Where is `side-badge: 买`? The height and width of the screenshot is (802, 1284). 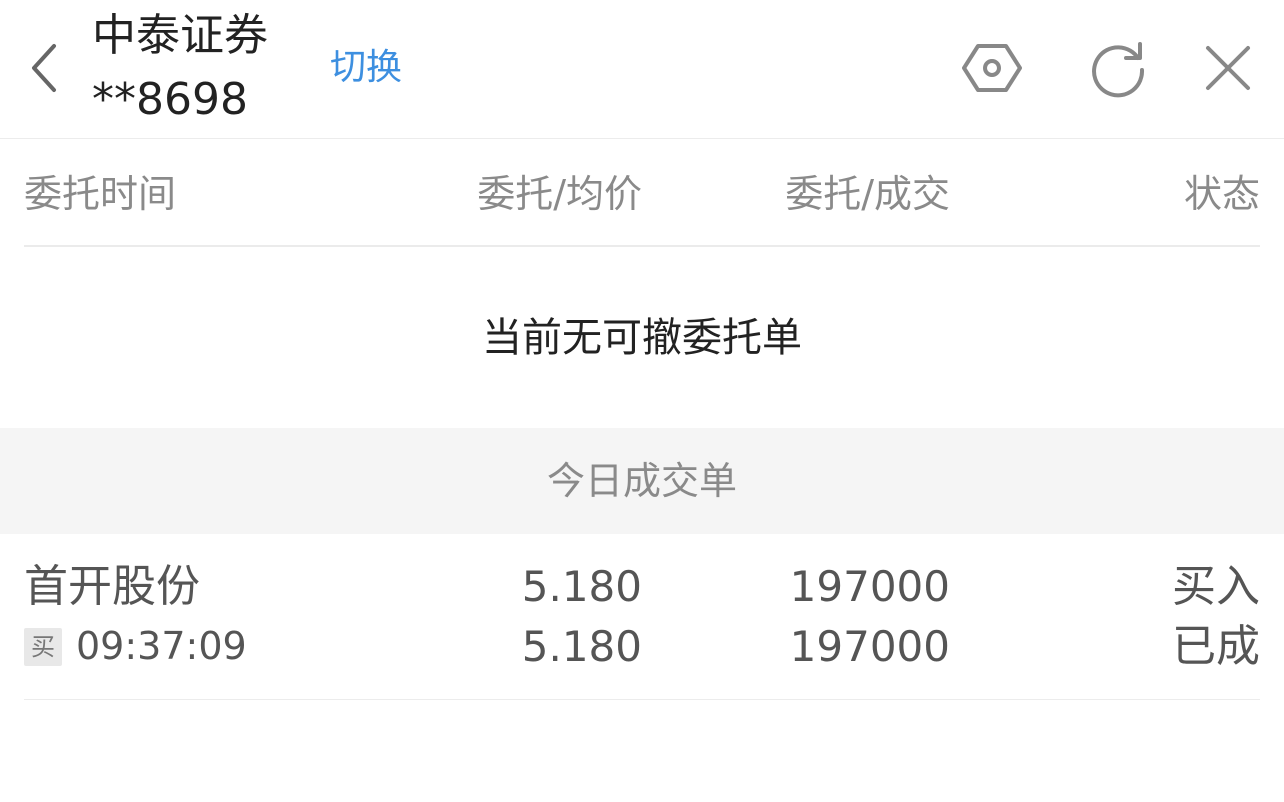 side-badge: 买 is located at coordinates (43, 647).